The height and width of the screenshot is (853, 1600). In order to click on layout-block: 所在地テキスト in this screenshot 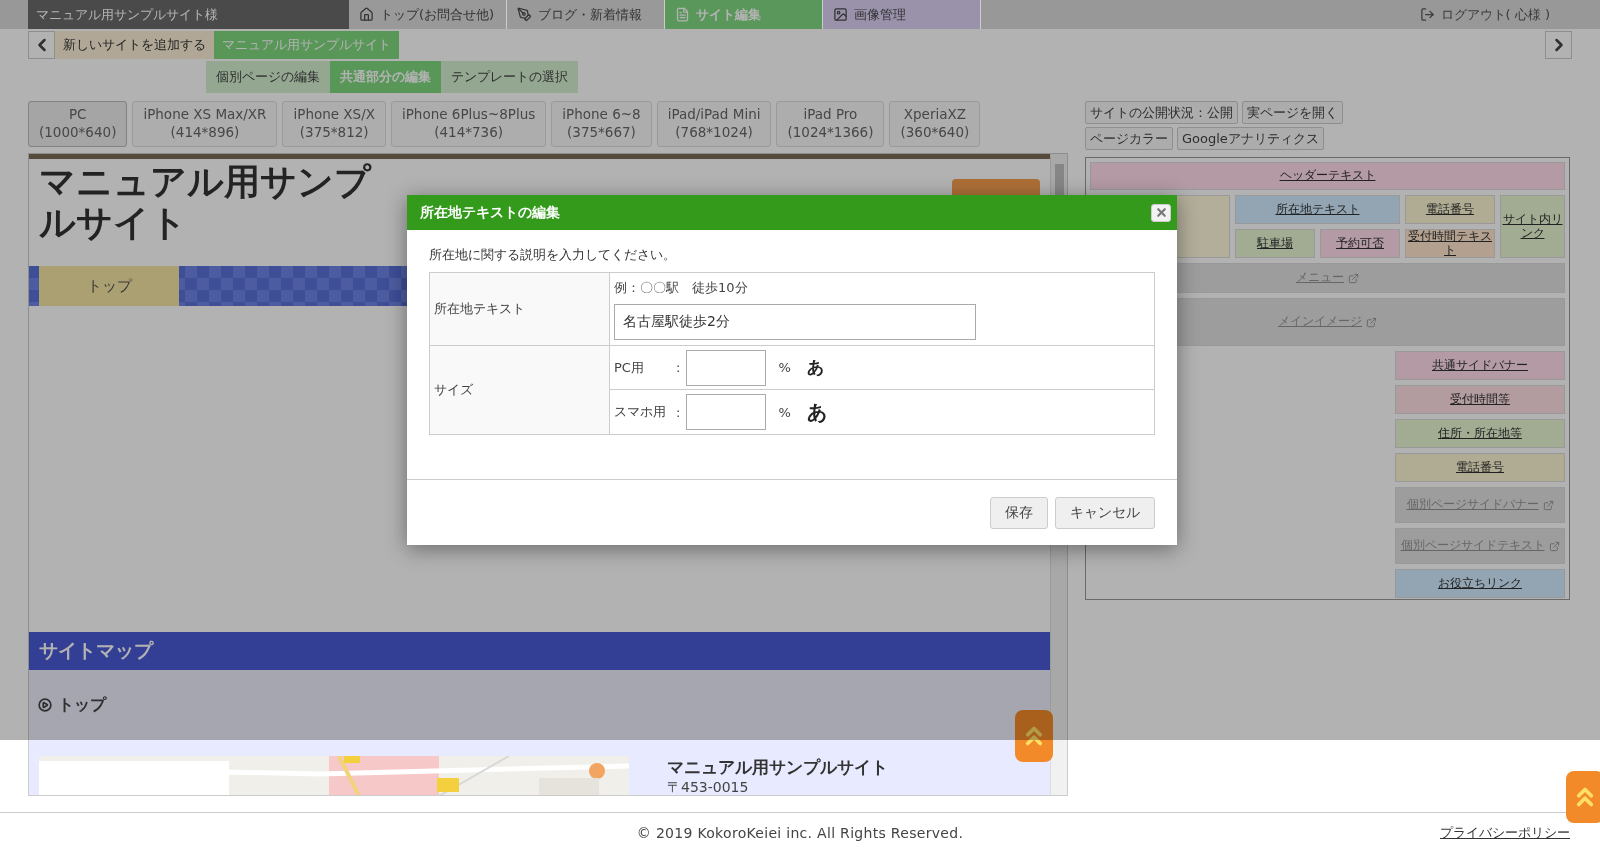, I will do `click(1317, 209)`.